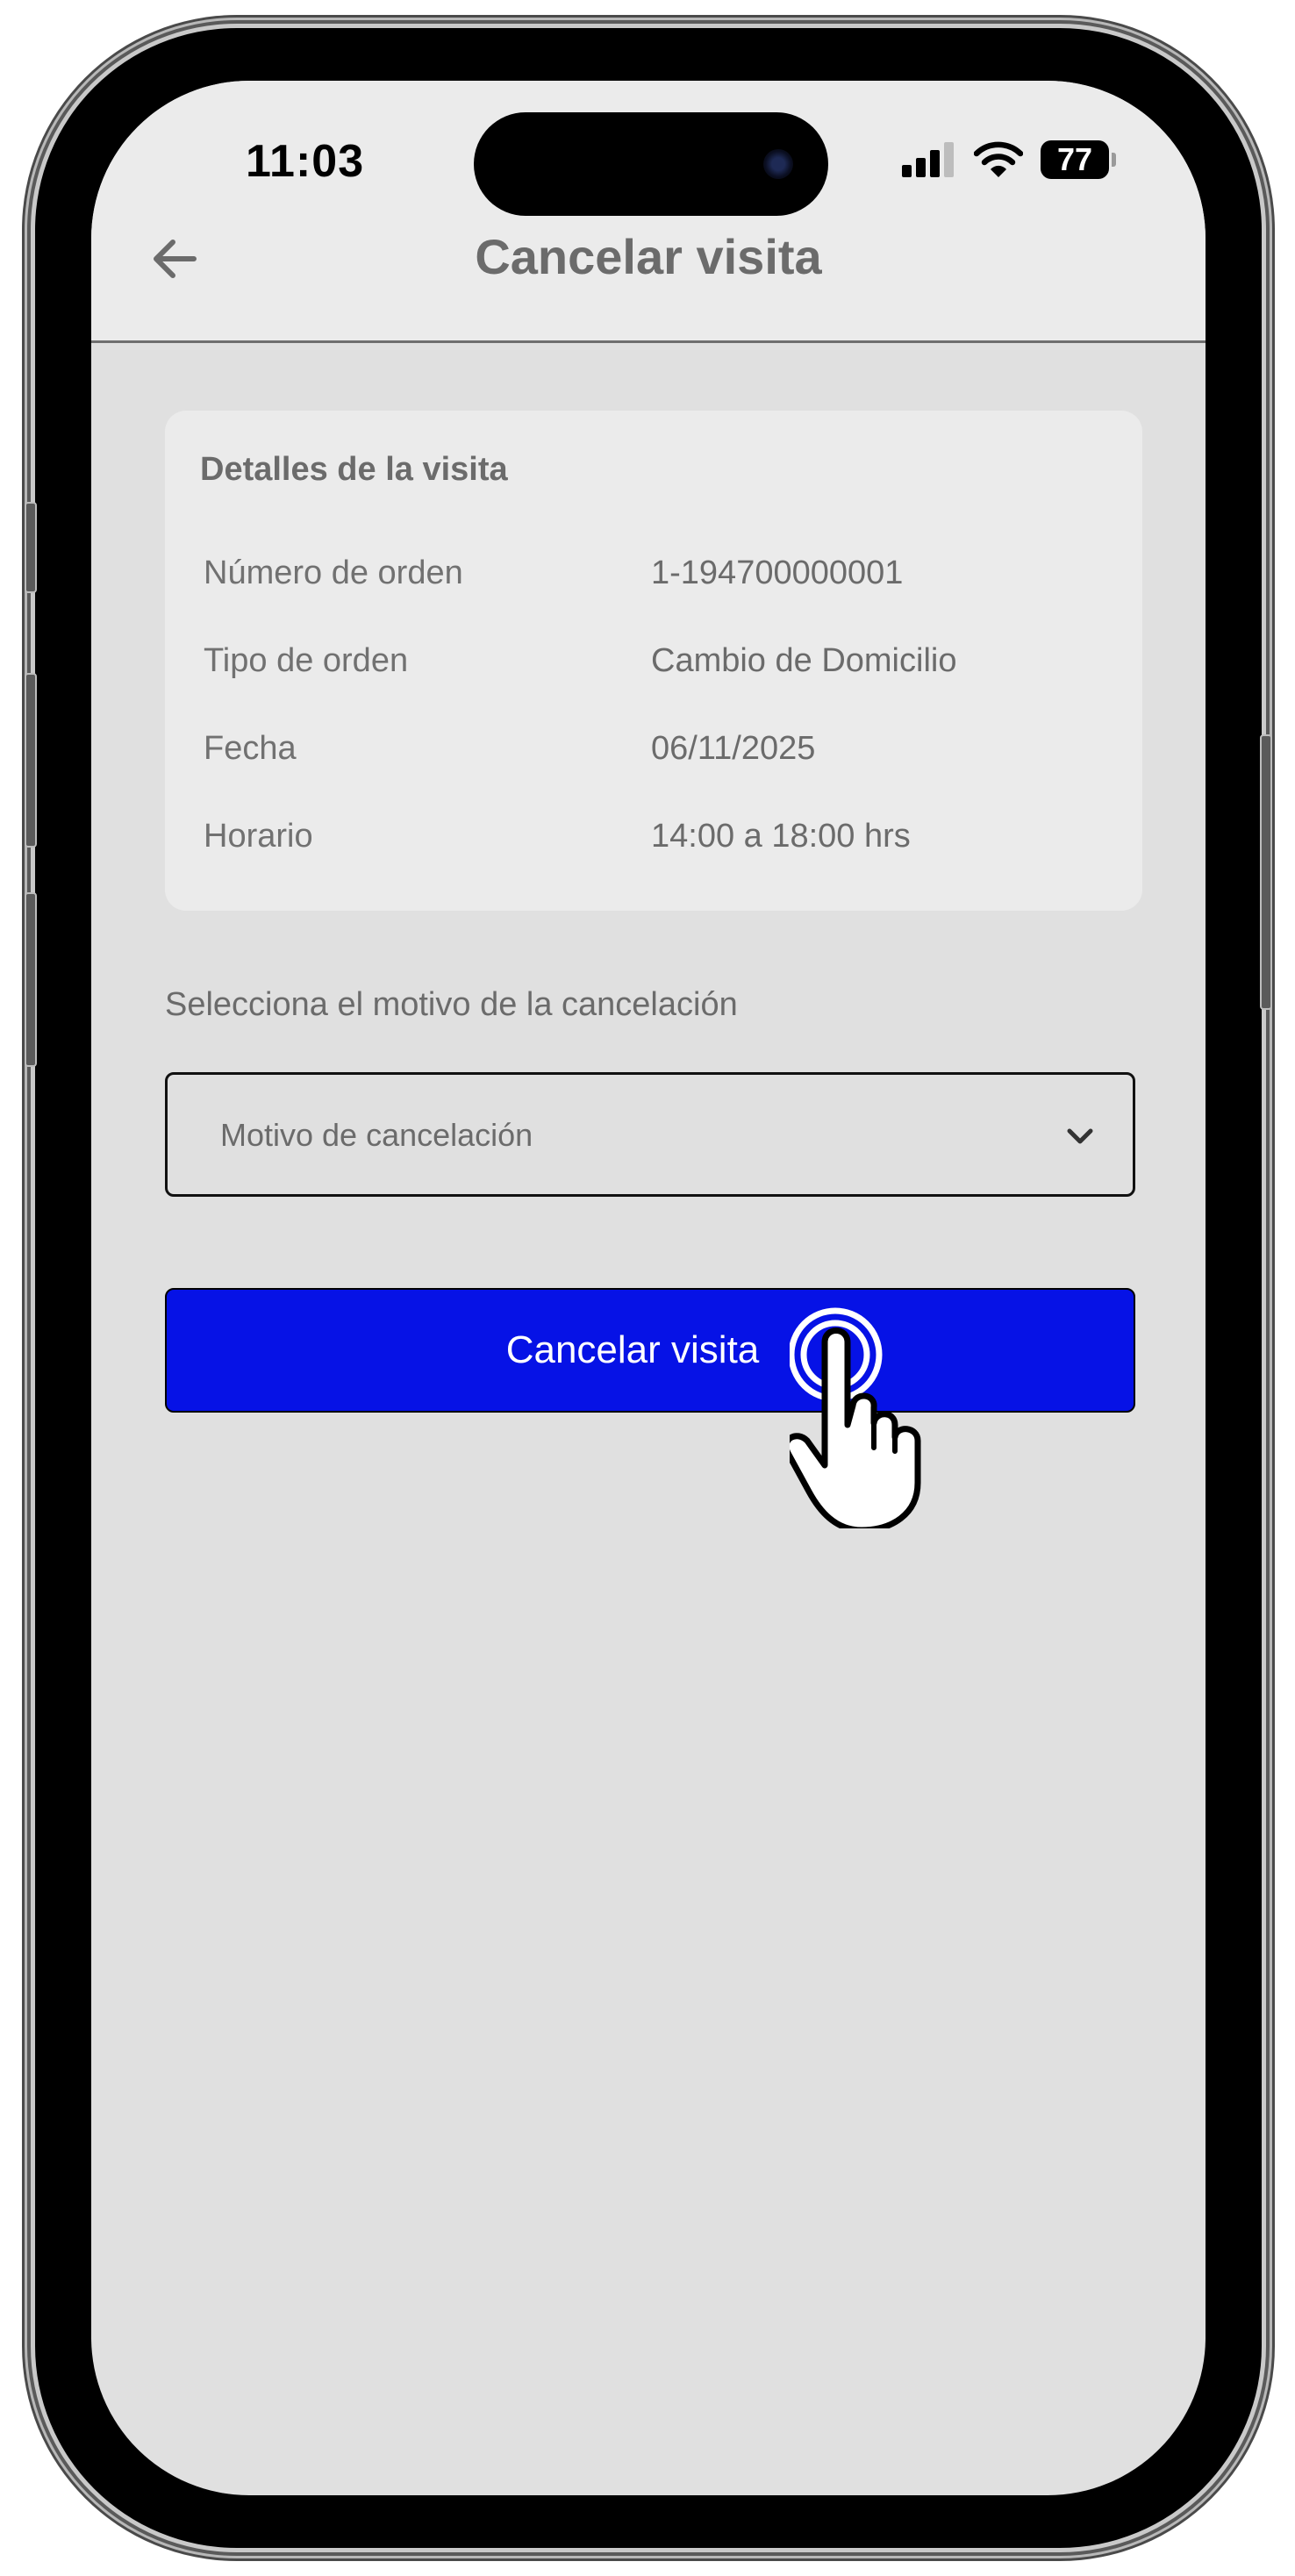 The width and height of the screenshot is (1295, 2576). Describe the element at coordinates (333, 573) in the screenshot. I see `detail-label: Número de orden` at that location.